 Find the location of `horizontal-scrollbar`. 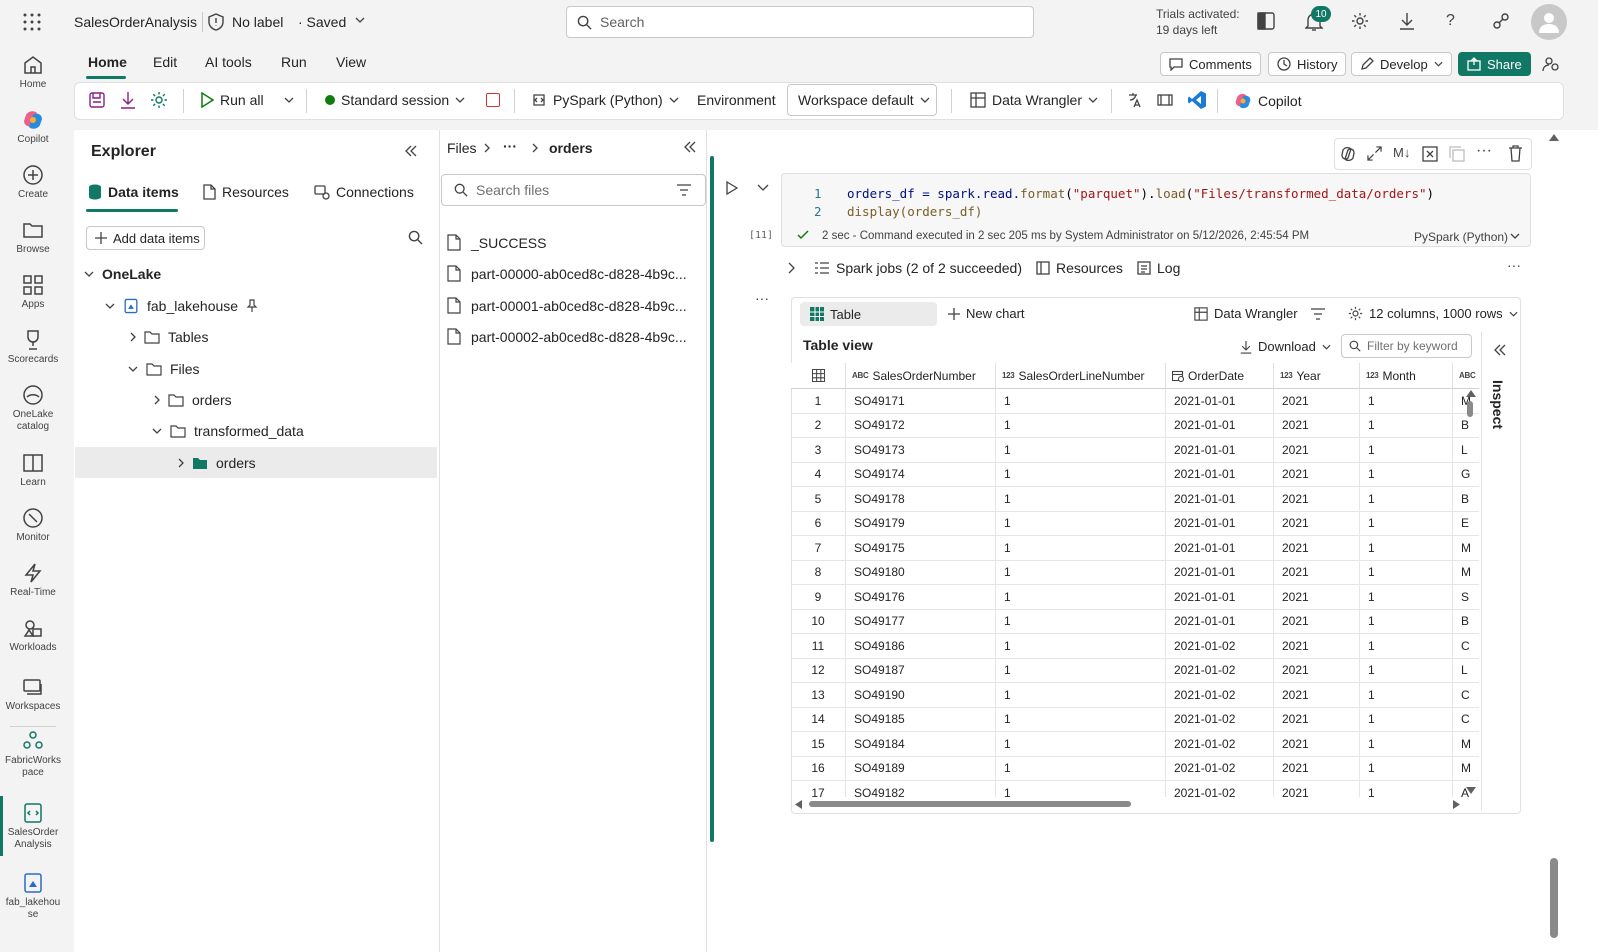

horizontal-scrollbar is located at coordinates (1129, 804).